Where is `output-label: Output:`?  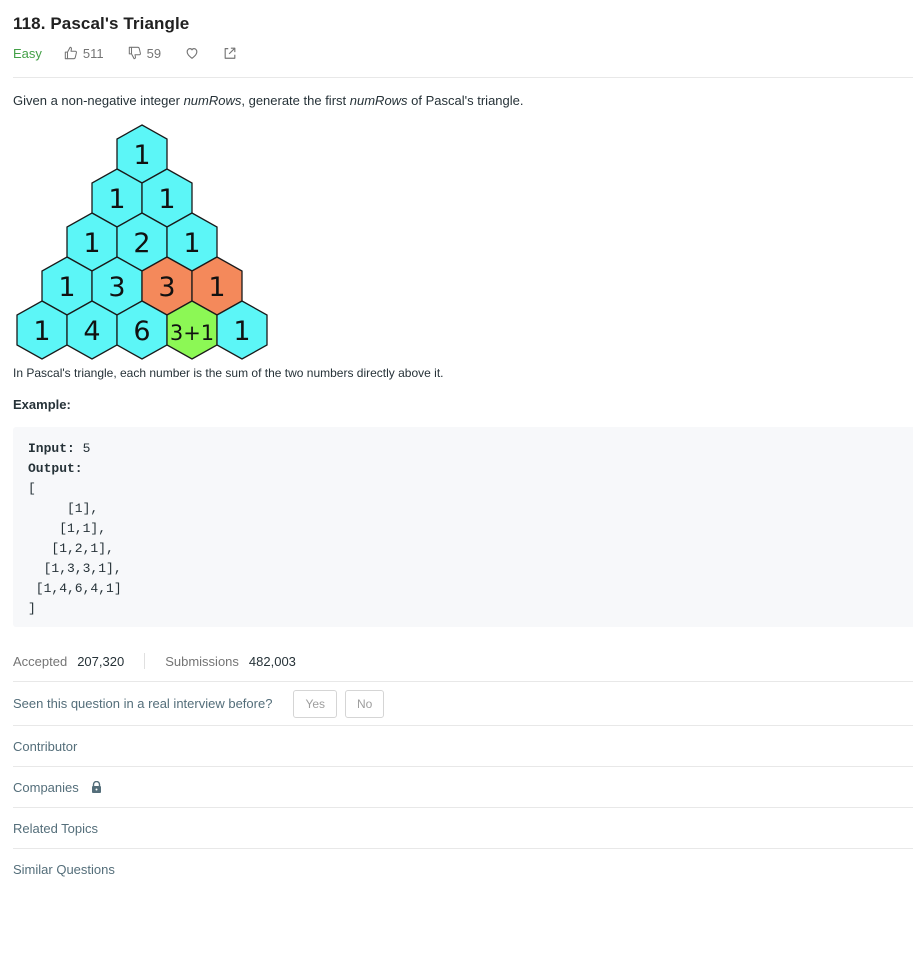
output-label: Output: is located at coordinates (55, 468).